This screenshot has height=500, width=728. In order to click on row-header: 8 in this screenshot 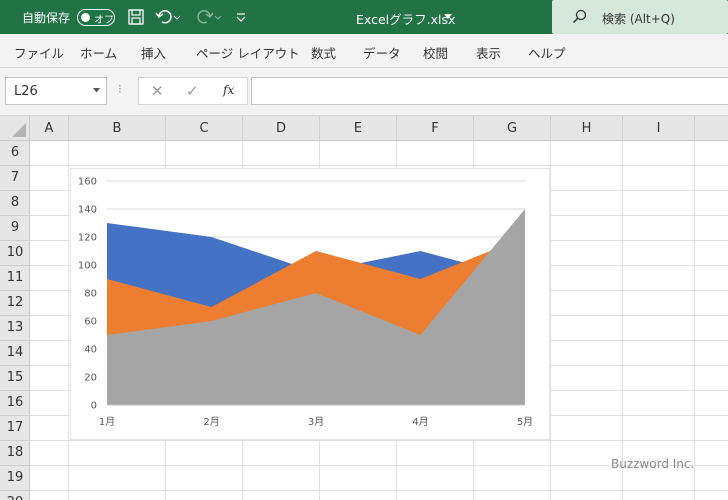, I will do `click(15, 203)`.